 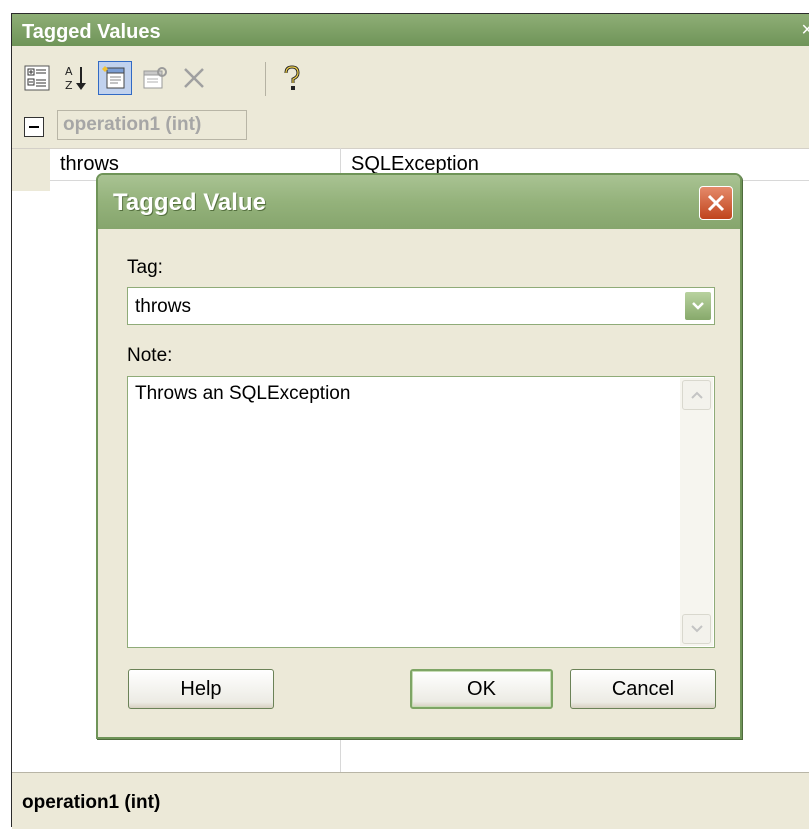 I want to click on categorized-icon, so click(x=37, y=78).